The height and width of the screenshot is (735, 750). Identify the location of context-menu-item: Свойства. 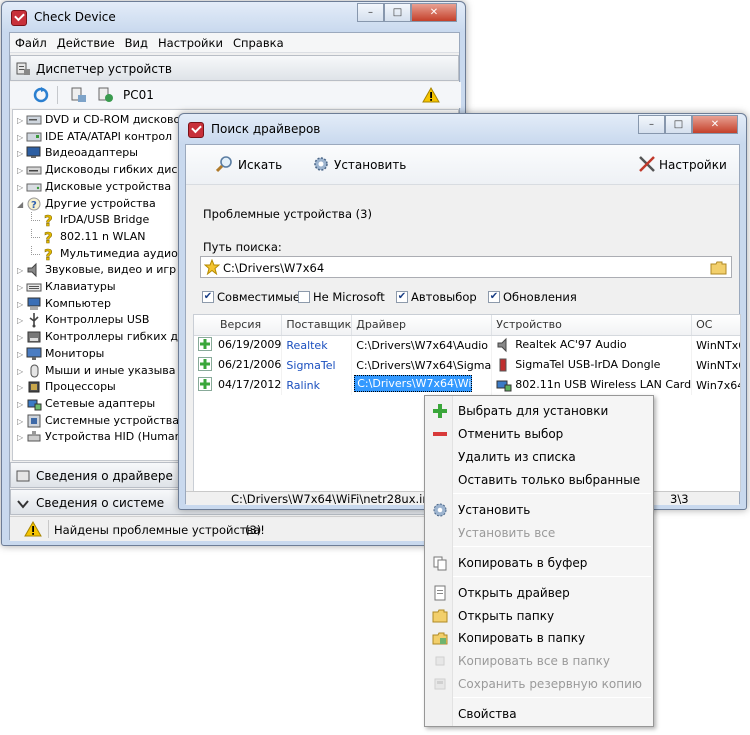
(539, 714).